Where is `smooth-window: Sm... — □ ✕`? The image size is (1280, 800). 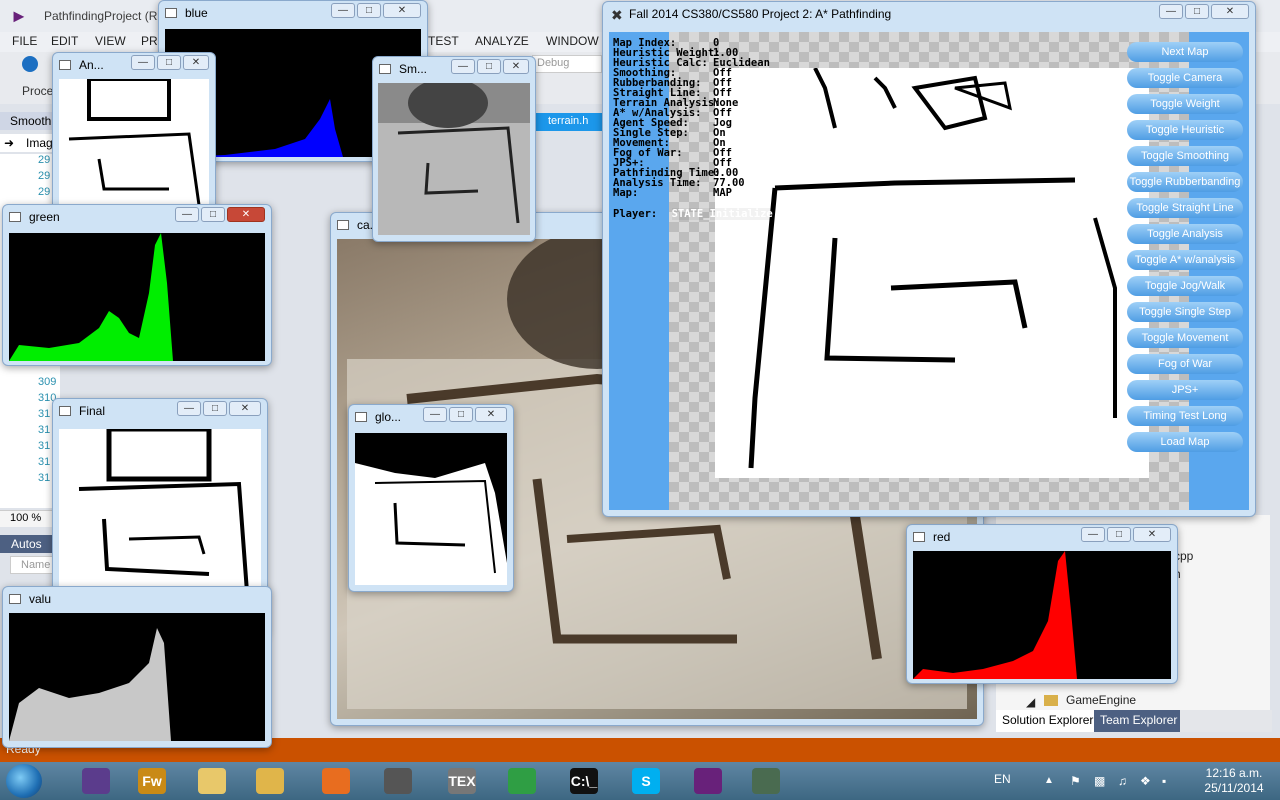 smooth-window: Sm... — □ ✕ is located at coordinates (454, 149).